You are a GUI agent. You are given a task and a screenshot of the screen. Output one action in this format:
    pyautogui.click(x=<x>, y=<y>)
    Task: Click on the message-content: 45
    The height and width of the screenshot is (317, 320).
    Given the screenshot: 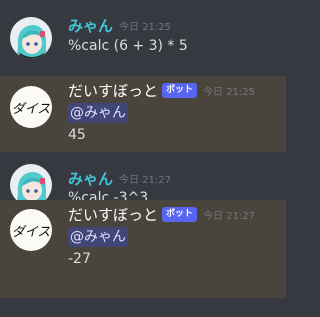 What is the action you would take?
    pyautogui.click(x=77, y=135)
    